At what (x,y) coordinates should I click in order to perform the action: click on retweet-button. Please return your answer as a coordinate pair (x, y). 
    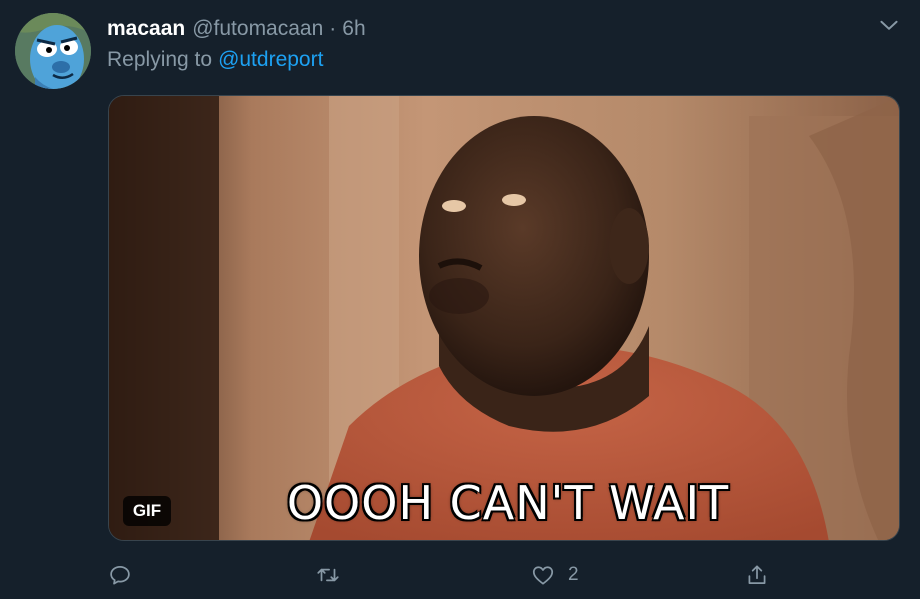
    Looking at the image, I should click on (334, 575).